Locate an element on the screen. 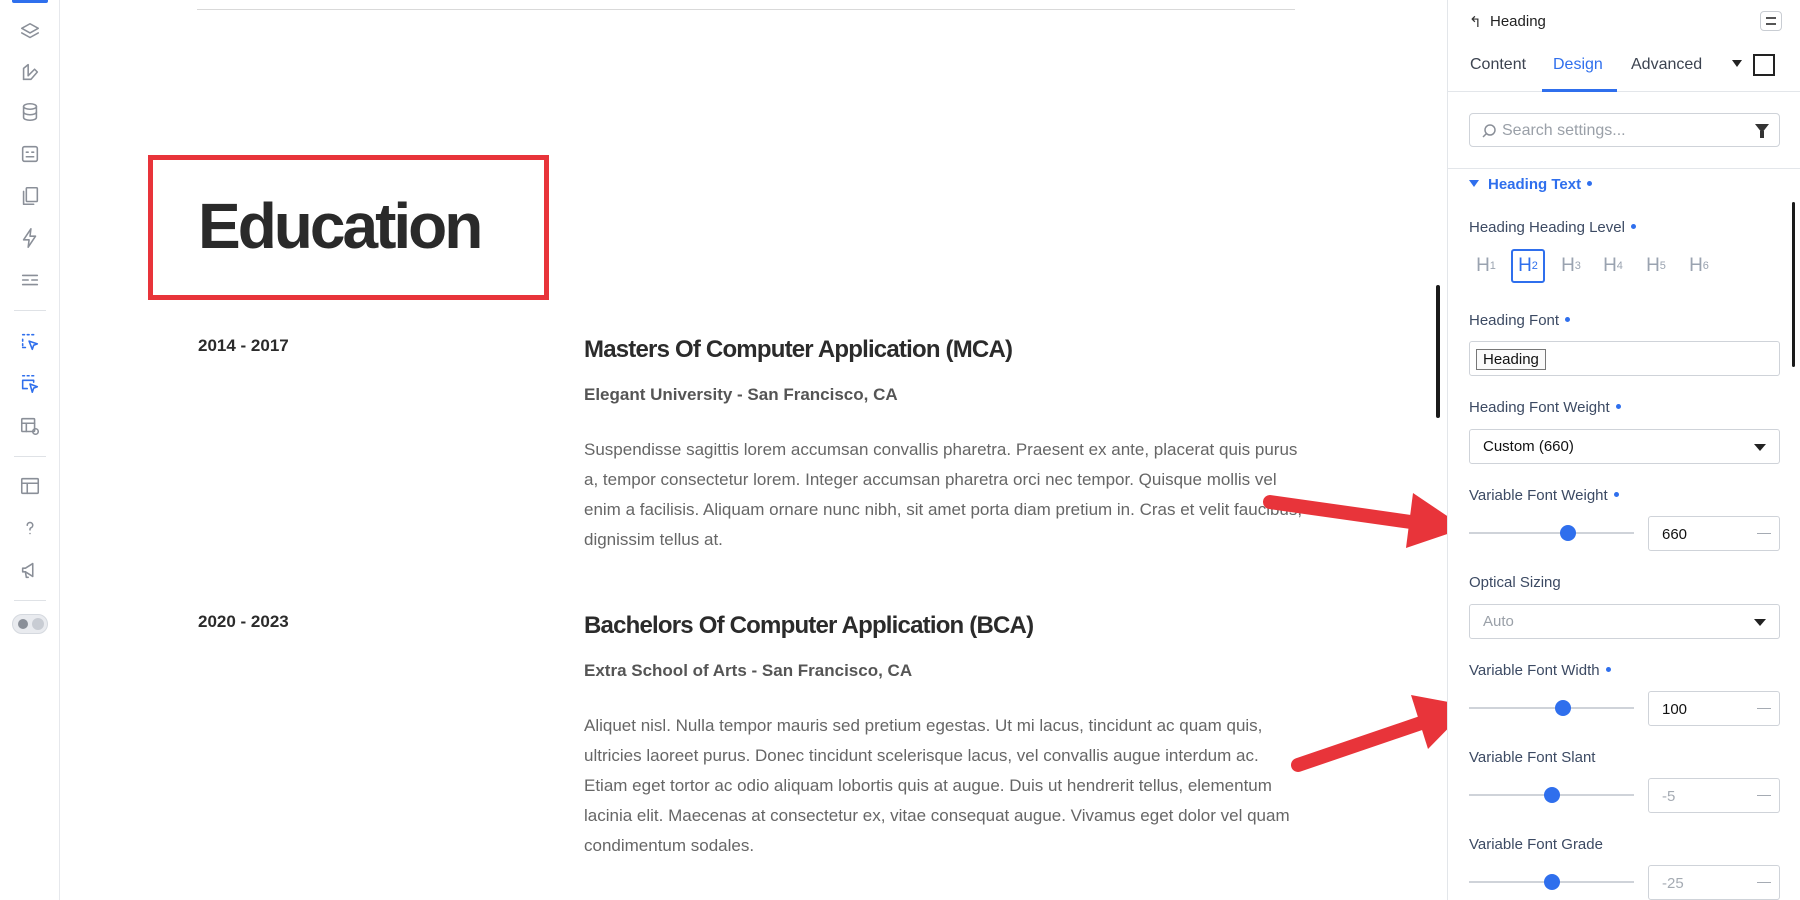 This screenshot has height=900, width=1800. heading-level-h5: H5 is located at coordinates (1656, 266).